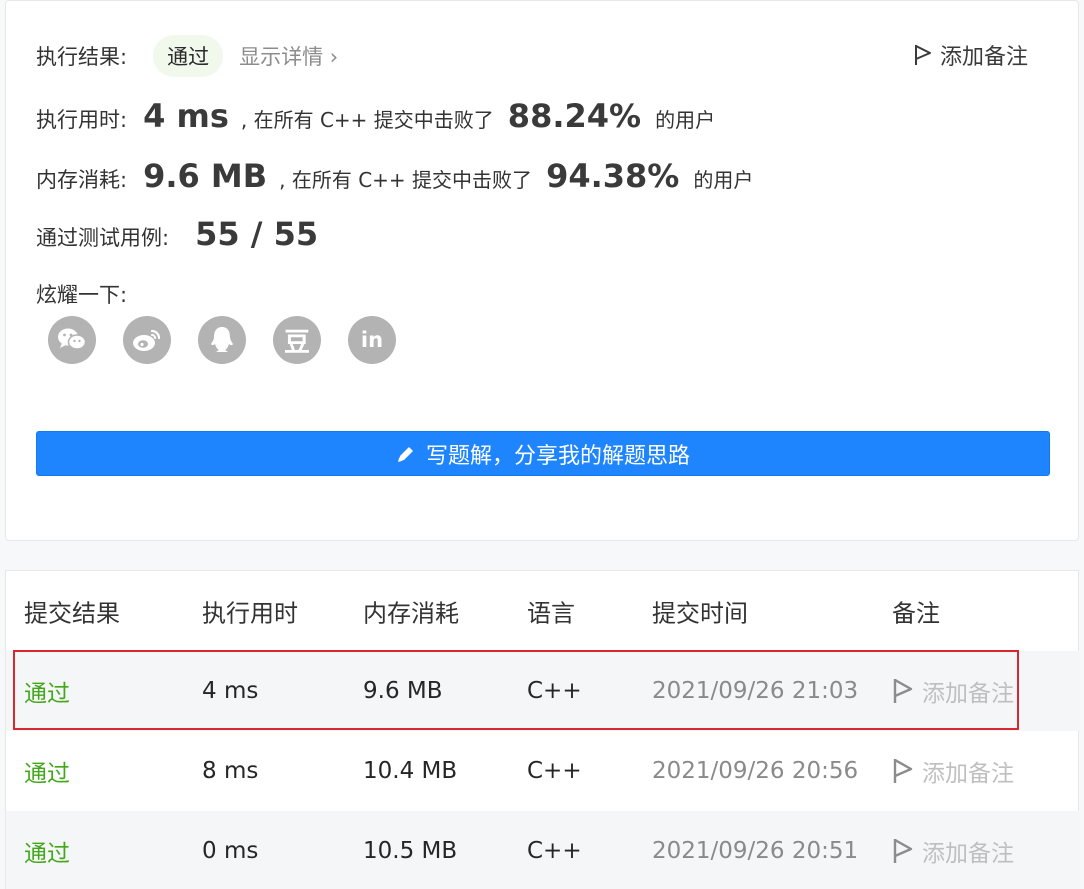 Image resolution: width=1084 pixels, height=889 pixels. I want to click on memory-value: 9.6 MB, so click(205, 176).